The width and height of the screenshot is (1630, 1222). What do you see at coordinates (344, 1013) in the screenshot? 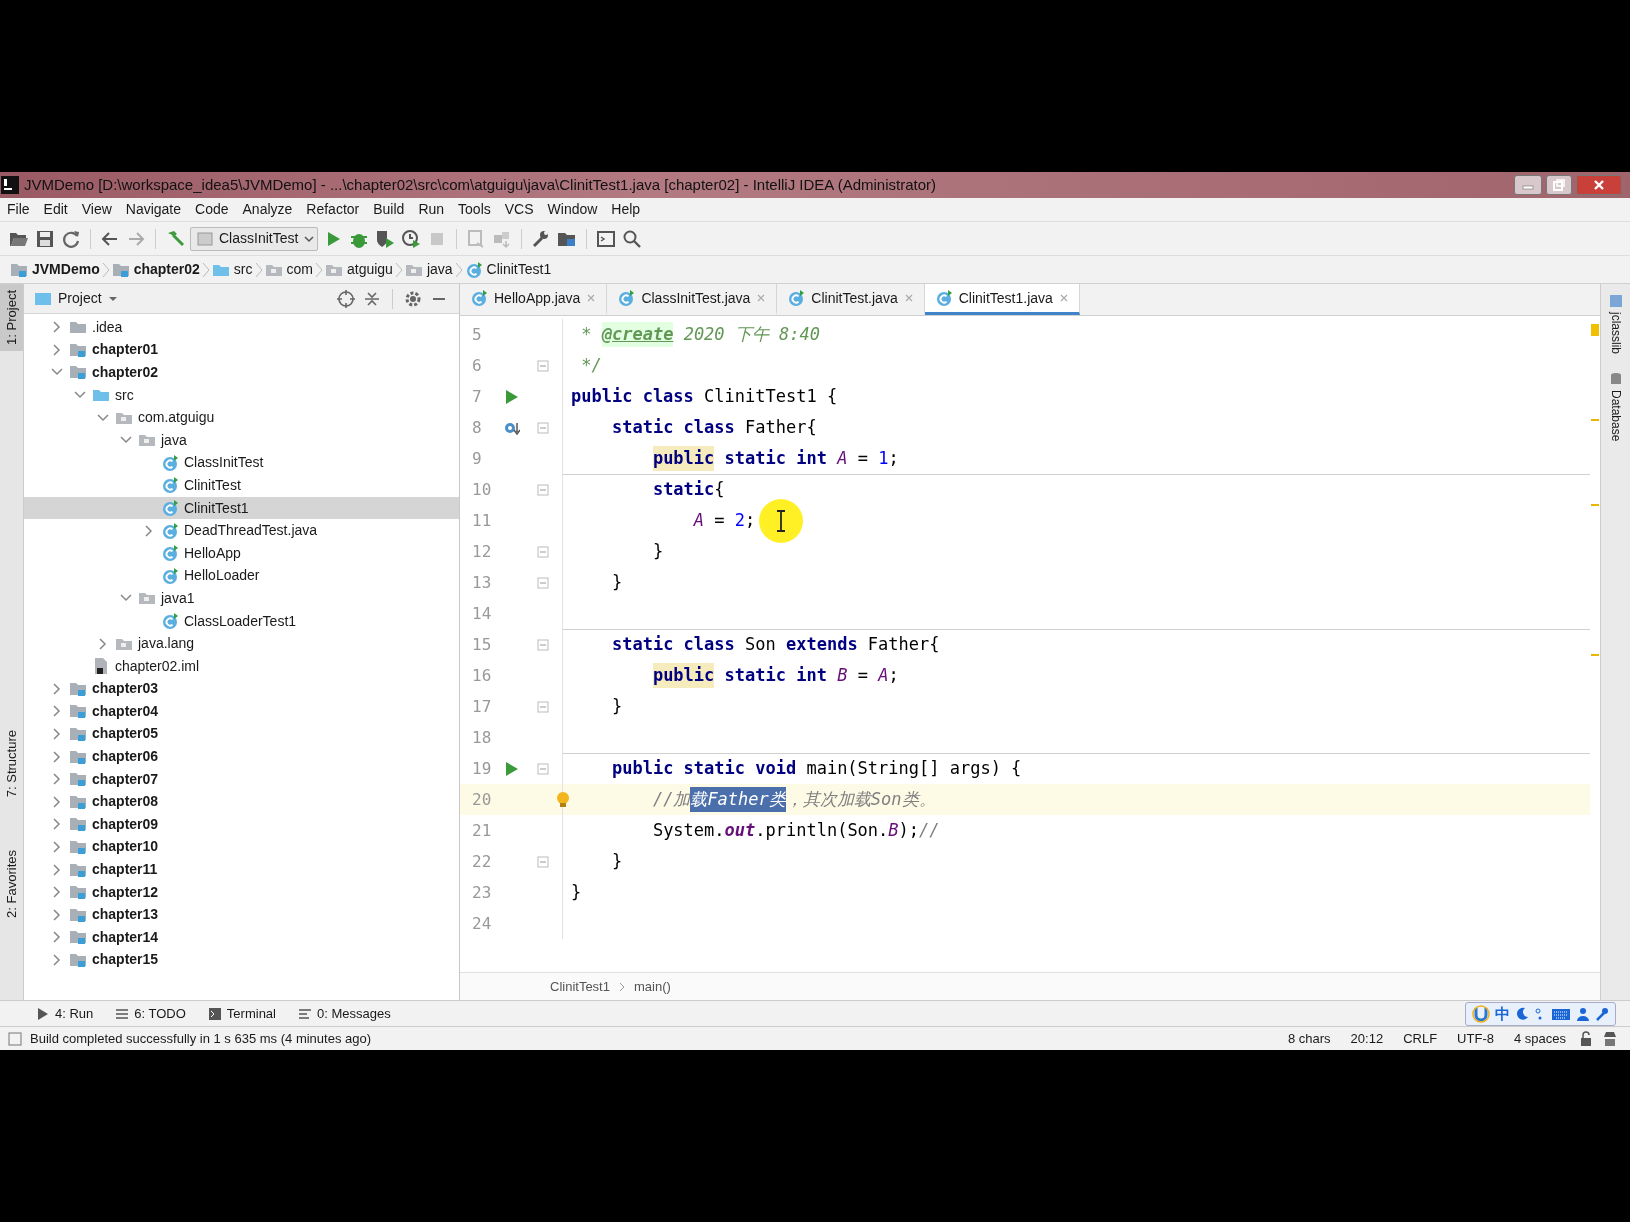
I see `tool-window-tab: 0: Messages` at bounding box center [344, 1013].